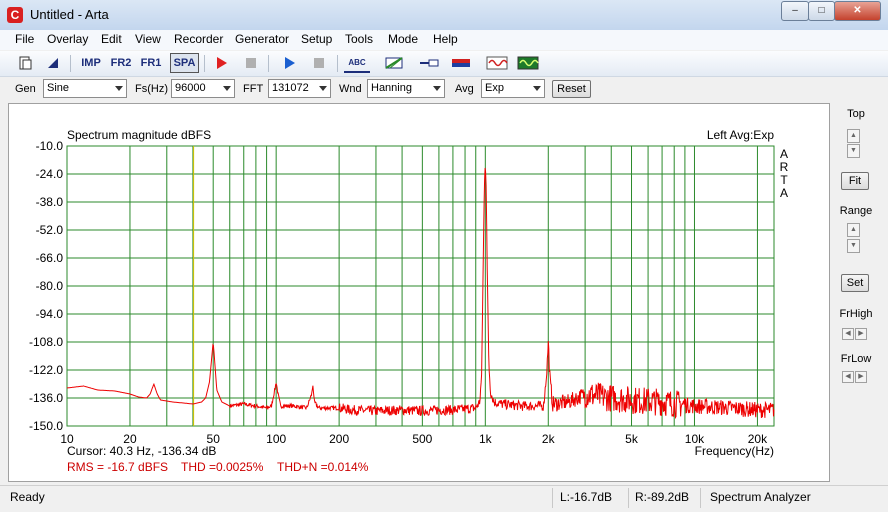  What do you see at coordinates (91, 63) in the screenshot?
I see `imp-mode-button: IMP` at bounding box center [91, 63].